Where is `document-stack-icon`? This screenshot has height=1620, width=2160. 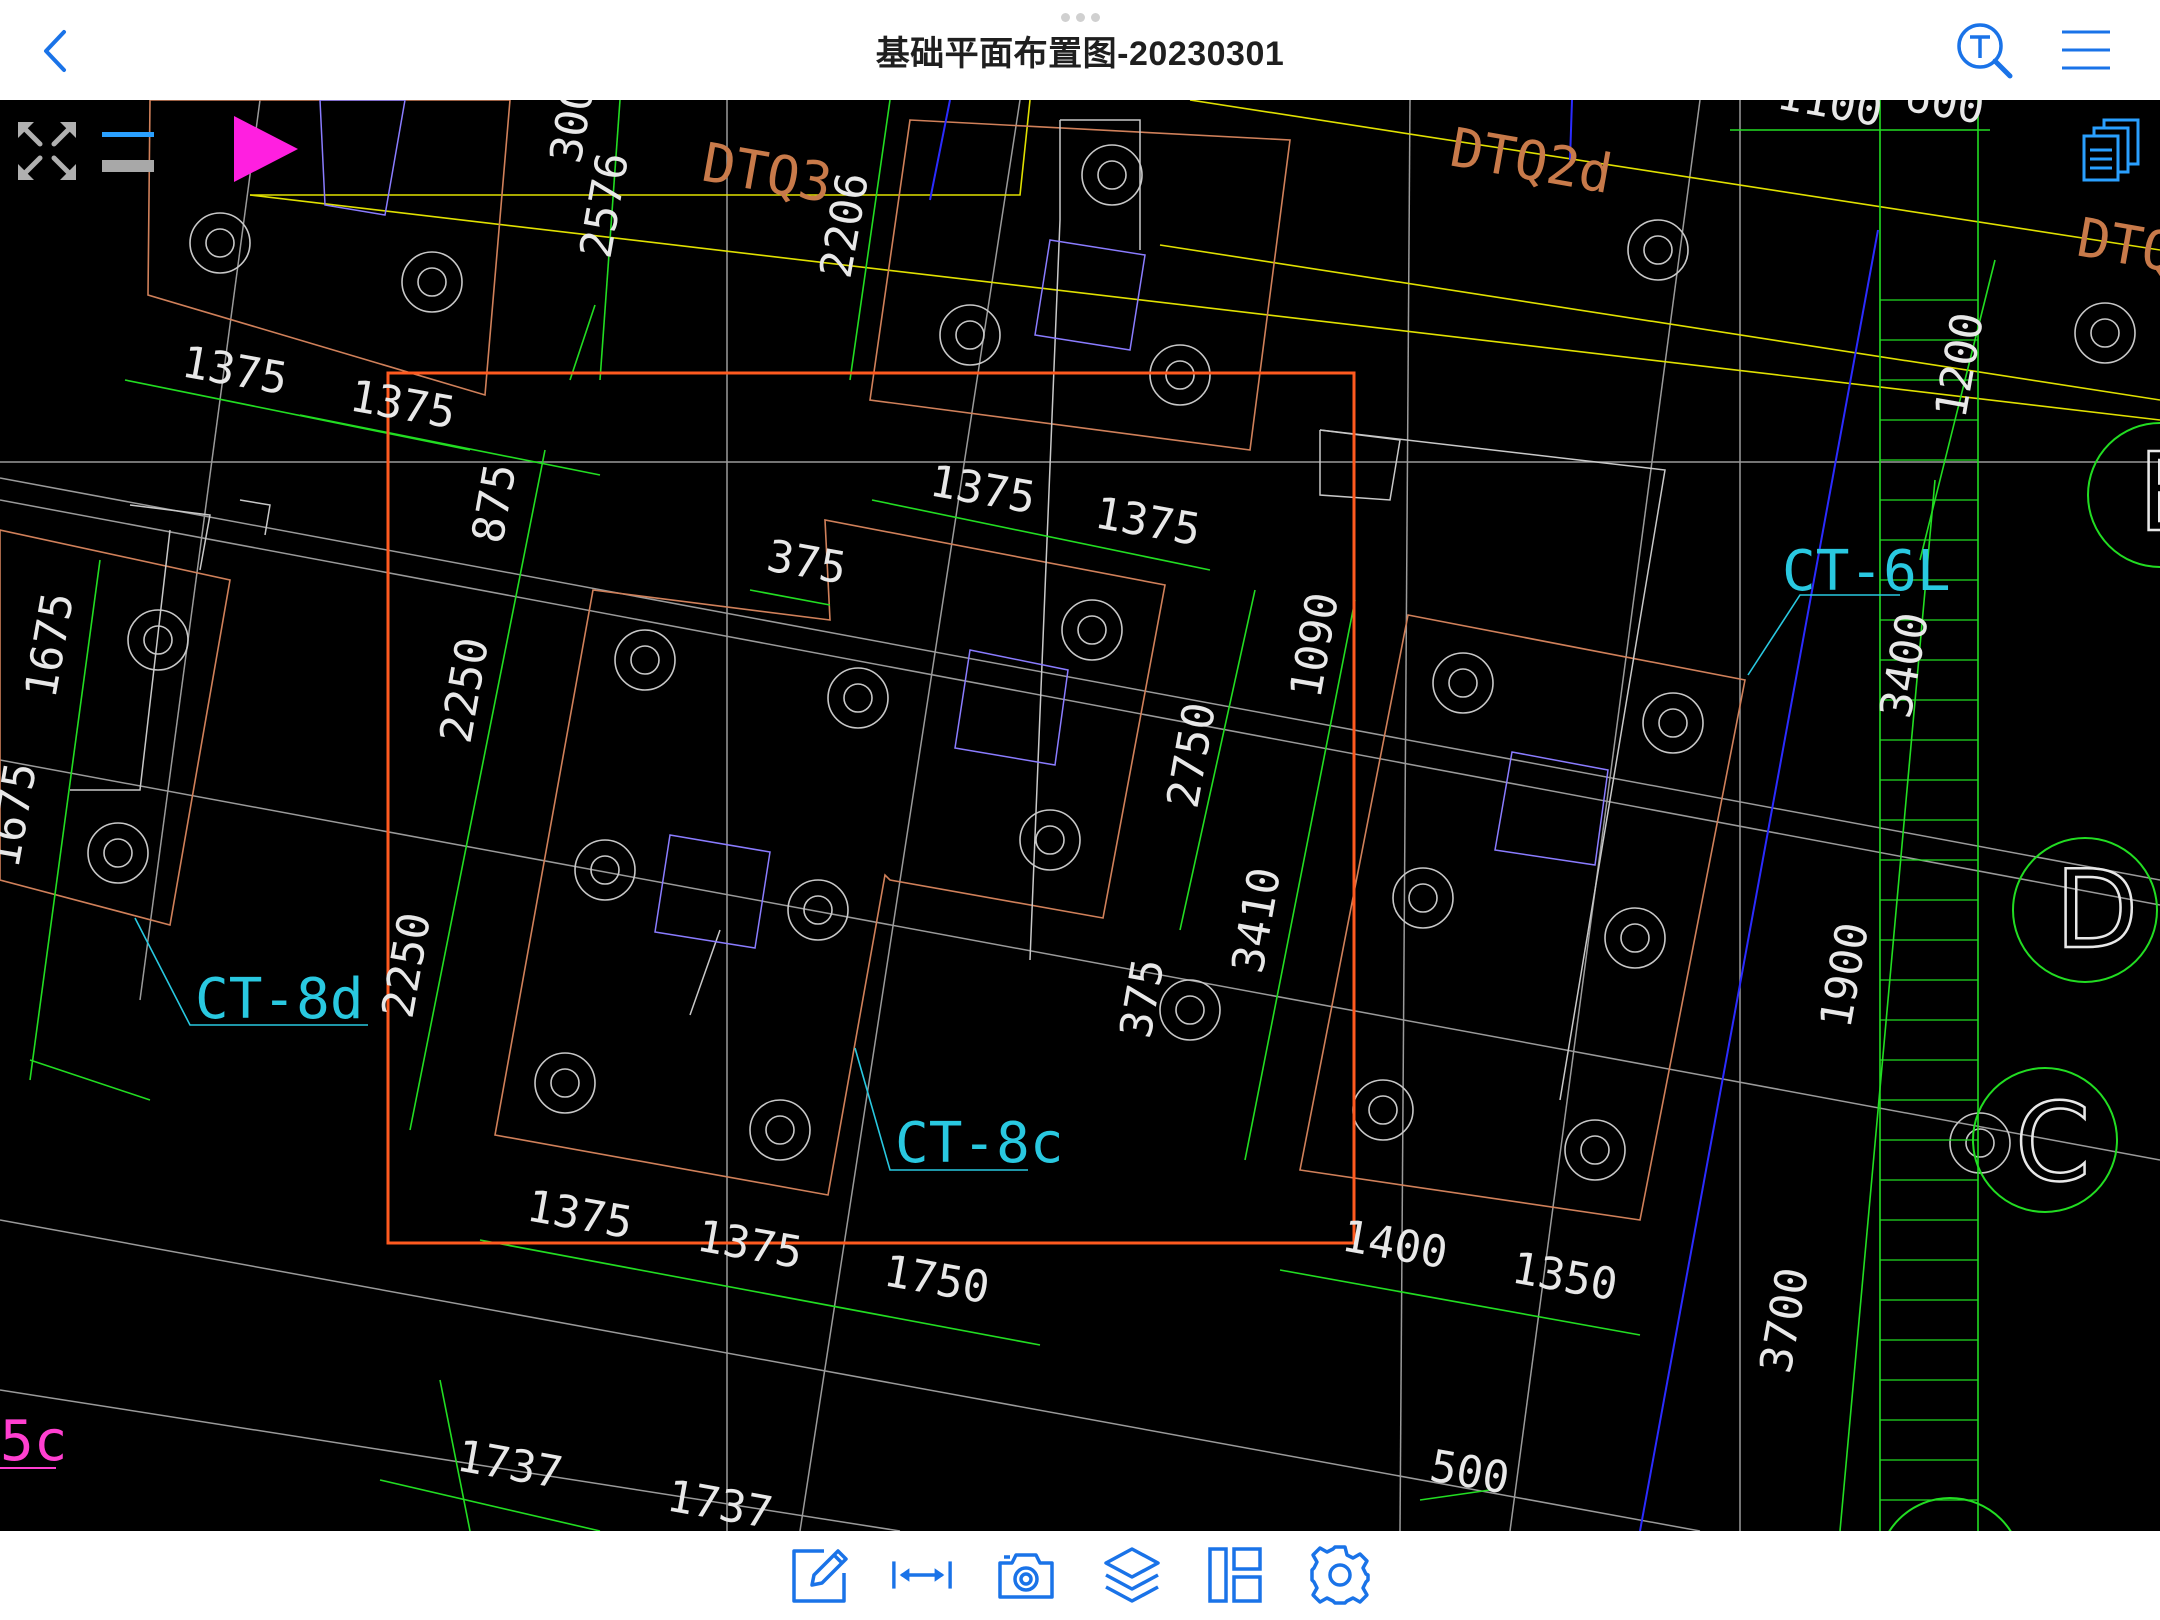 document-stack-icon is located at coordinates (2111, 150).